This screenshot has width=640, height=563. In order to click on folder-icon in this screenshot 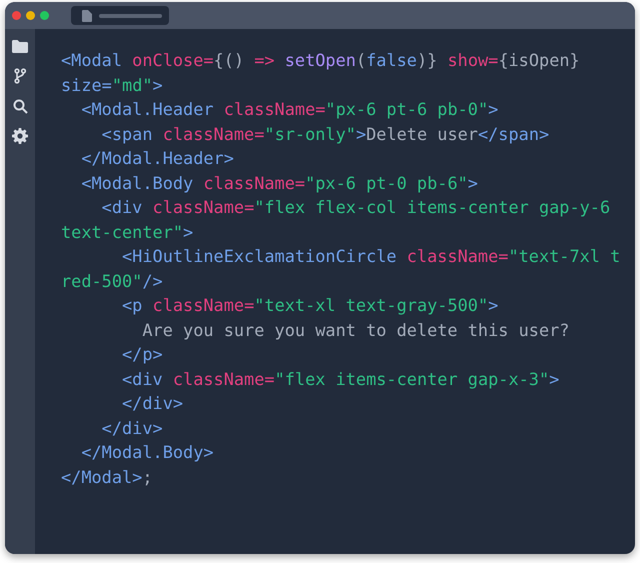, I will do `click(20, 46)`.